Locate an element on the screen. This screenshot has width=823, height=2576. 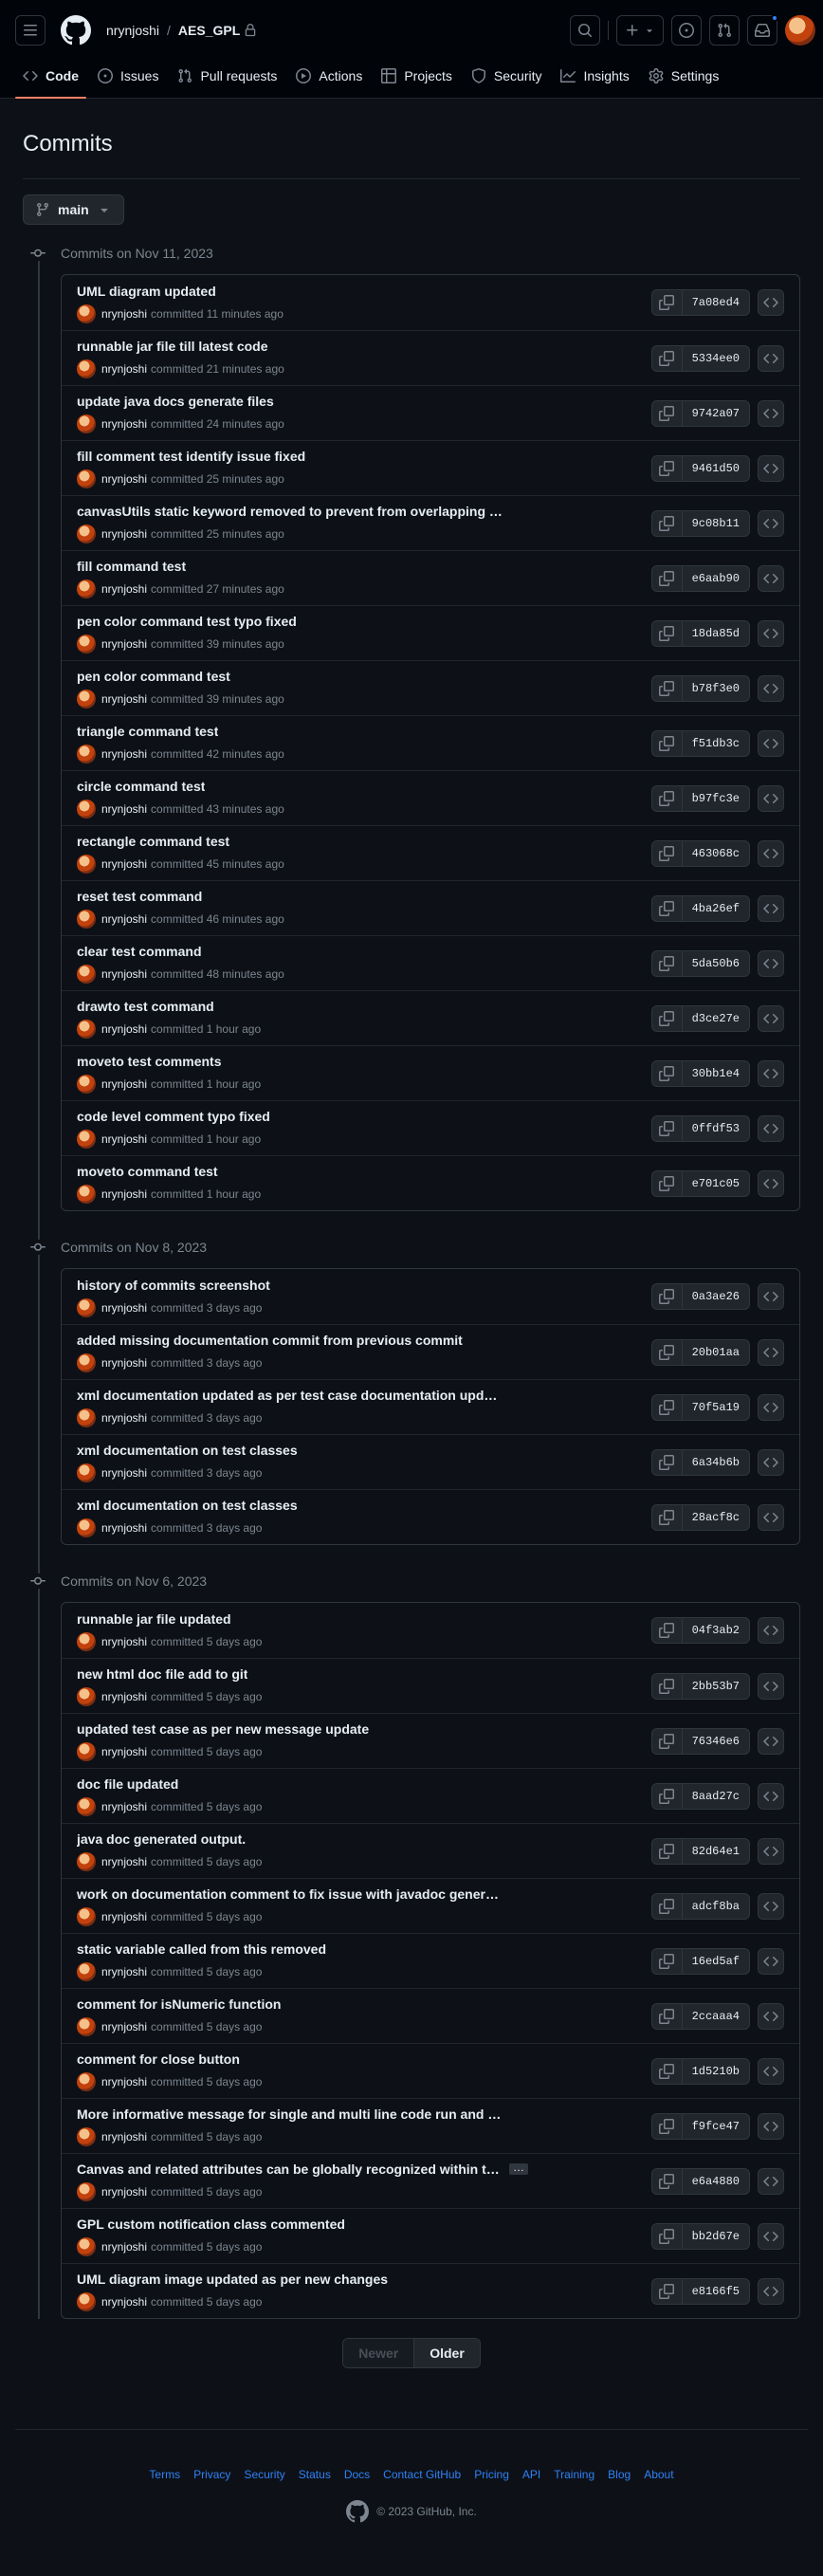
tab-settings: Settings is located at coordinates (684, 76).